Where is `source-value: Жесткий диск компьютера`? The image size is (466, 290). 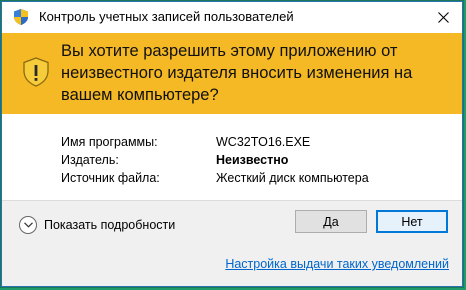 source-value: Жесткий диск компьютера is located at coordinates (292, 178).